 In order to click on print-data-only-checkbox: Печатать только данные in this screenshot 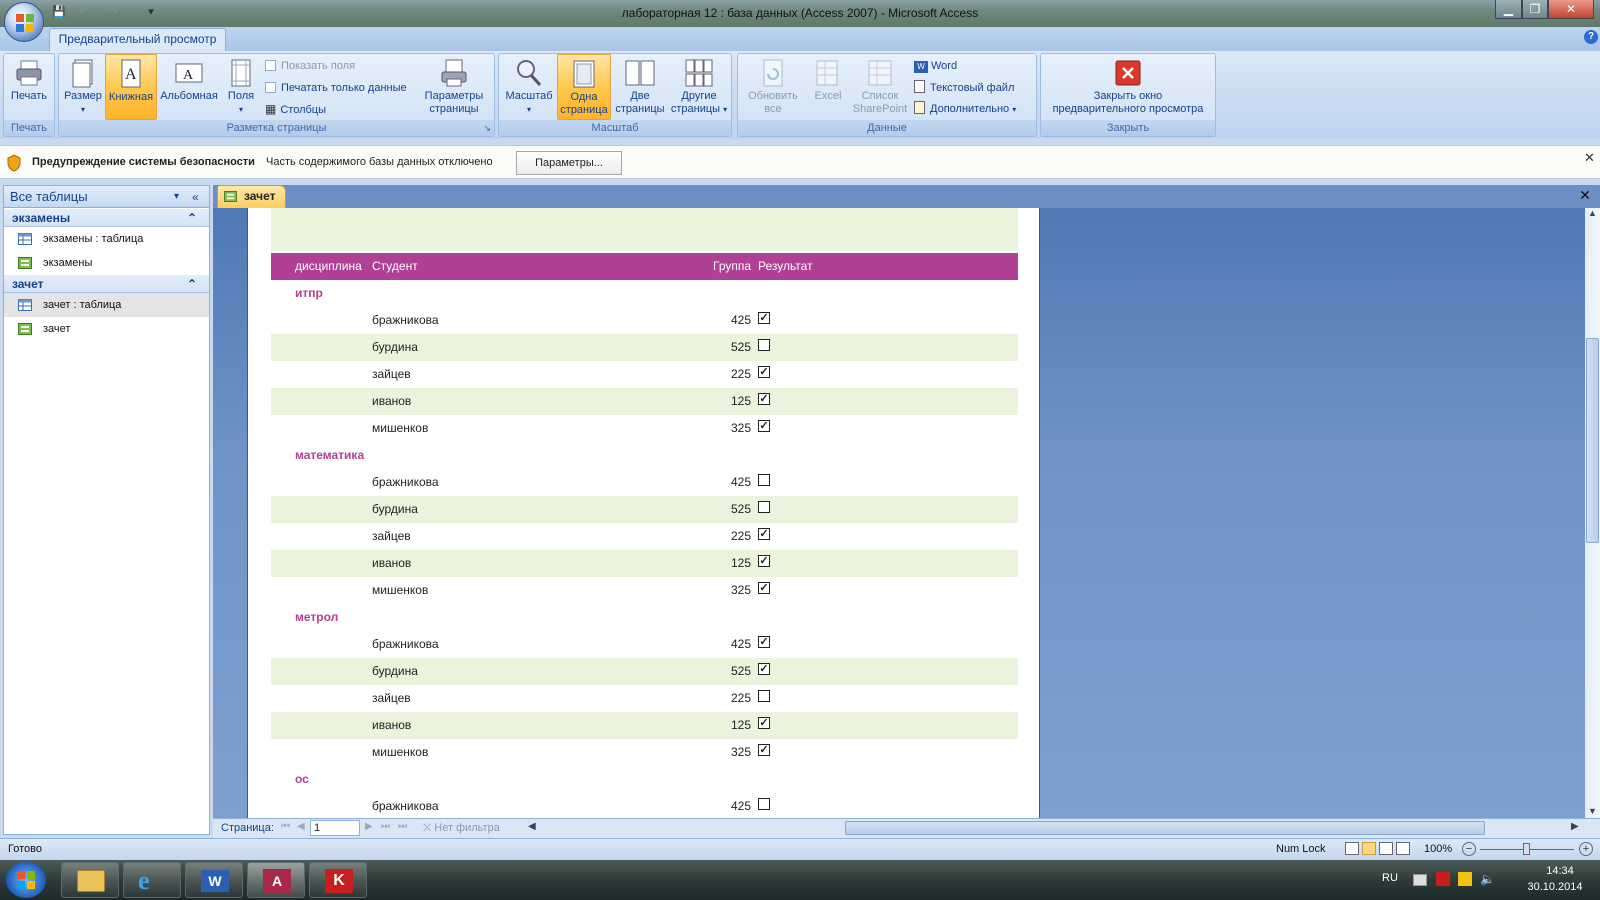, I will do `click(336, 88)`.